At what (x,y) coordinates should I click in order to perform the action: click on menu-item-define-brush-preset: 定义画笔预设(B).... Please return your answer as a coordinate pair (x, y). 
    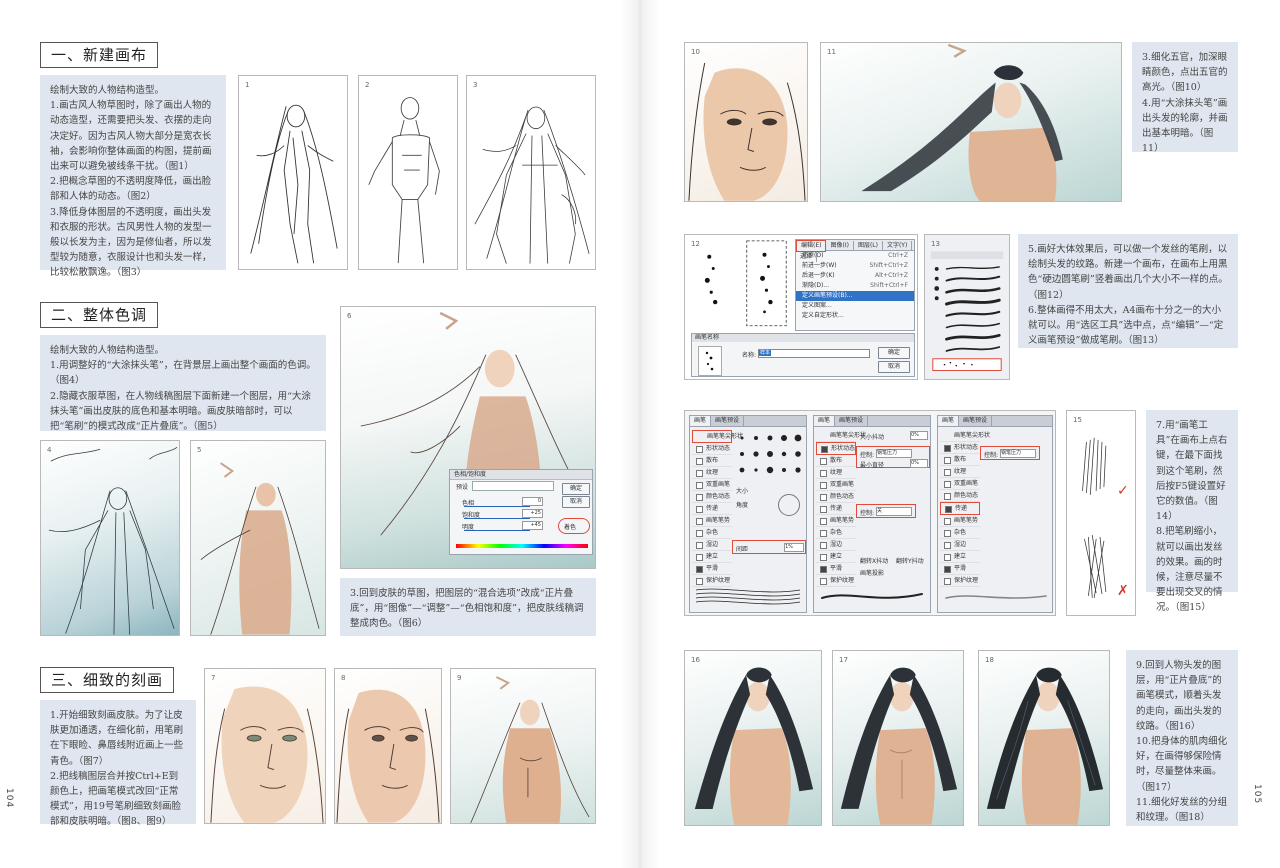
    Looking at the image, I should click on (855, 296).